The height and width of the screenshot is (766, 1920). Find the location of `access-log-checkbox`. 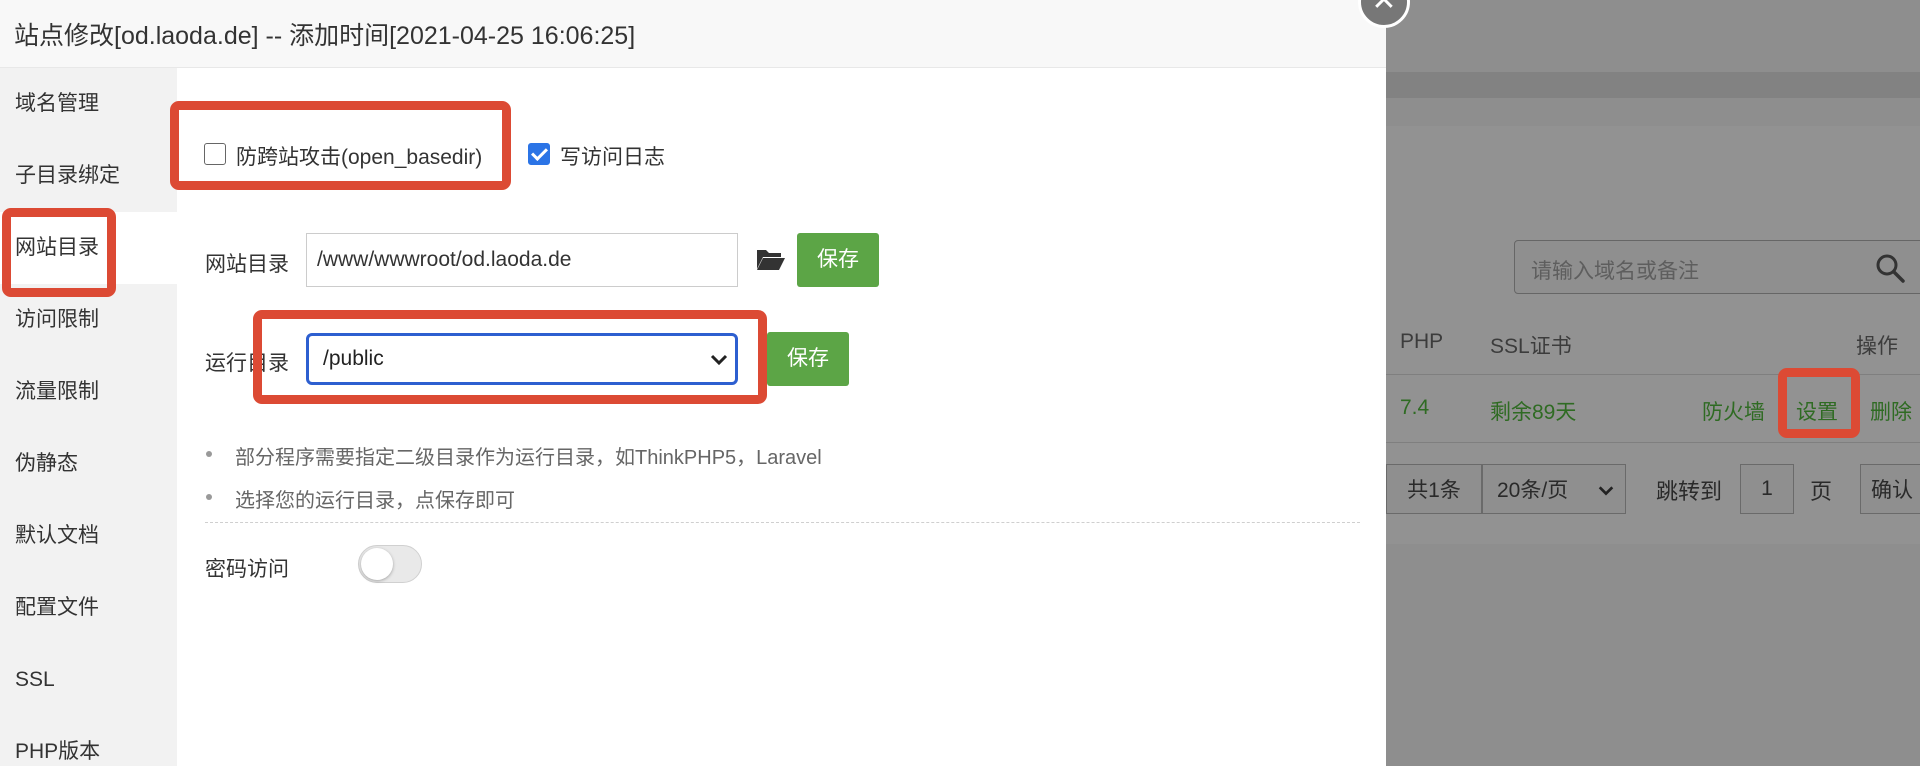

access-log-checkbox is located at coordinates (539, 154).